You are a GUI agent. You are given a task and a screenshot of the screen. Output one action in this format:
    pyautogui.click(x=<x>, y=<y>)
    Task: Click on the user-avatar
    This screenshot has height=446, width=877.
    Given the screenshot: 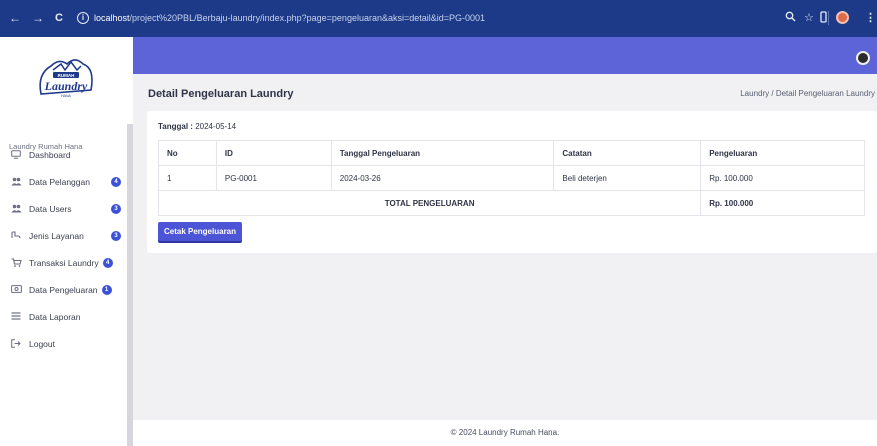 What is the action you would take?
    pyautogui.click(x=863, y=58)
    